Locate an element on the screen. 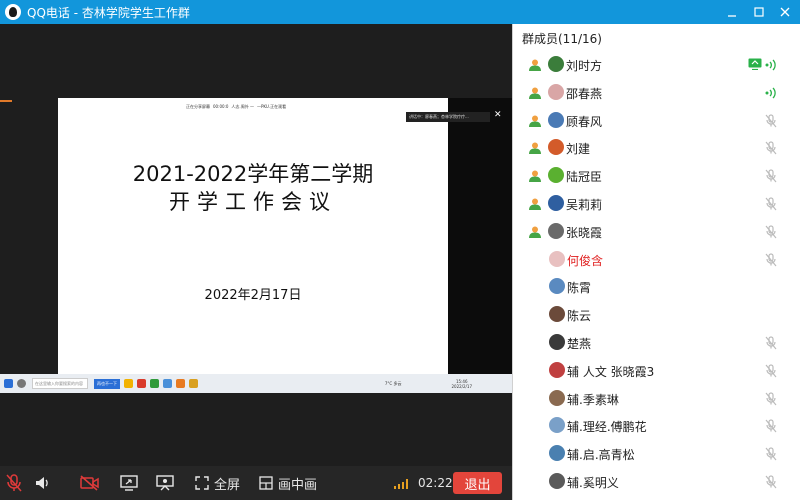 This screenshot has width=800, height=500. member-name: 陈云 is located at coordinates (579, 316).